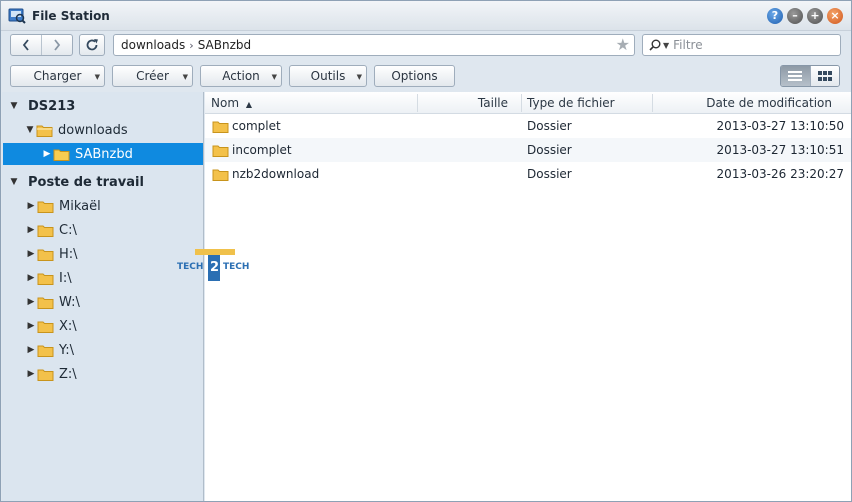 Image resolution: width=852 pixels, height=502 pixels. I want to click on tree-node-label: X:\, so click(68, 326).